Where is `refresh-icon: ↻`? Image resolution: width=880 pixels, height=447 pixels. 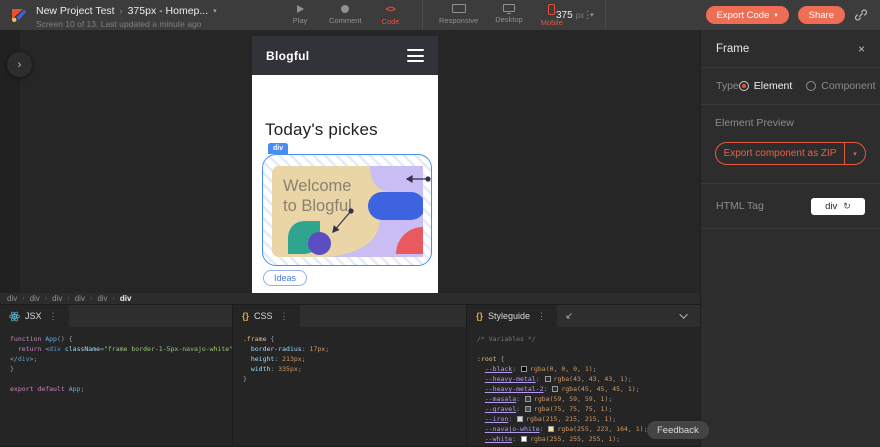
refresh-icon: ↻ is located at coordinates (847, 206).